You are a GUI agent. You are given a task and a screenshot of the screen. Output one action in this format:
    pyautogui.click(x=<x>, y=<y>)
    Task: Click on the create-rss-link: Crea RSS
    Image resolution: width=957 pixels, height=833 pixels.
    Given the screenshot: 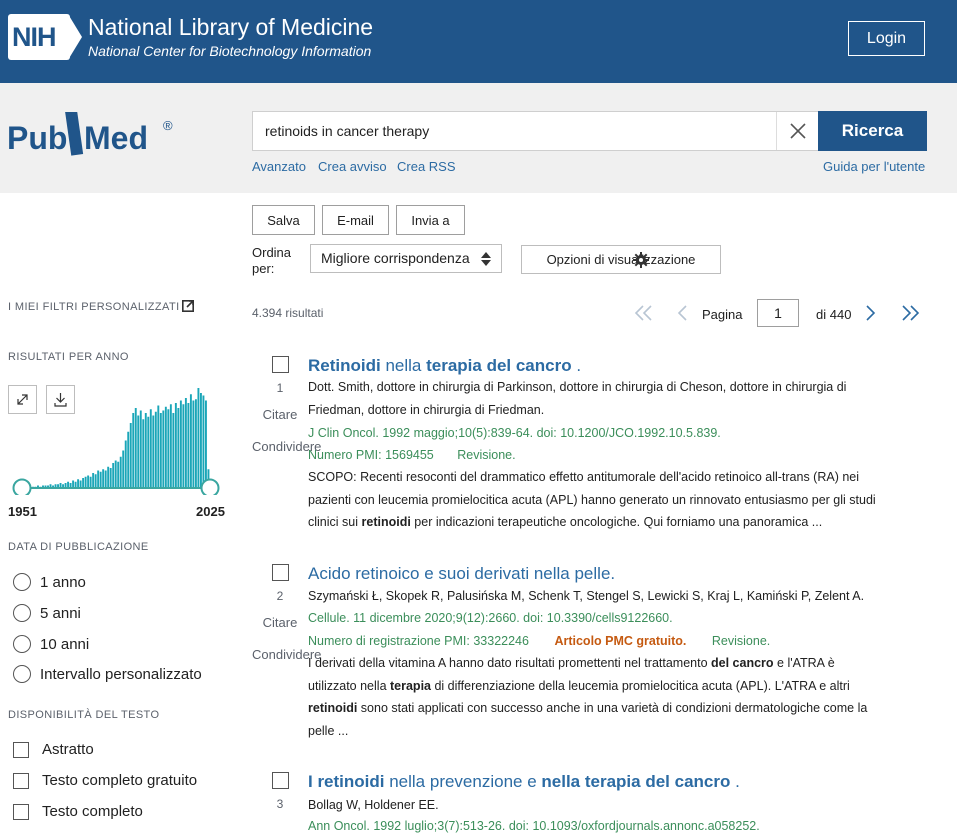 What is the action you would take?
    pyautogui.click(x=426, y=166)
    